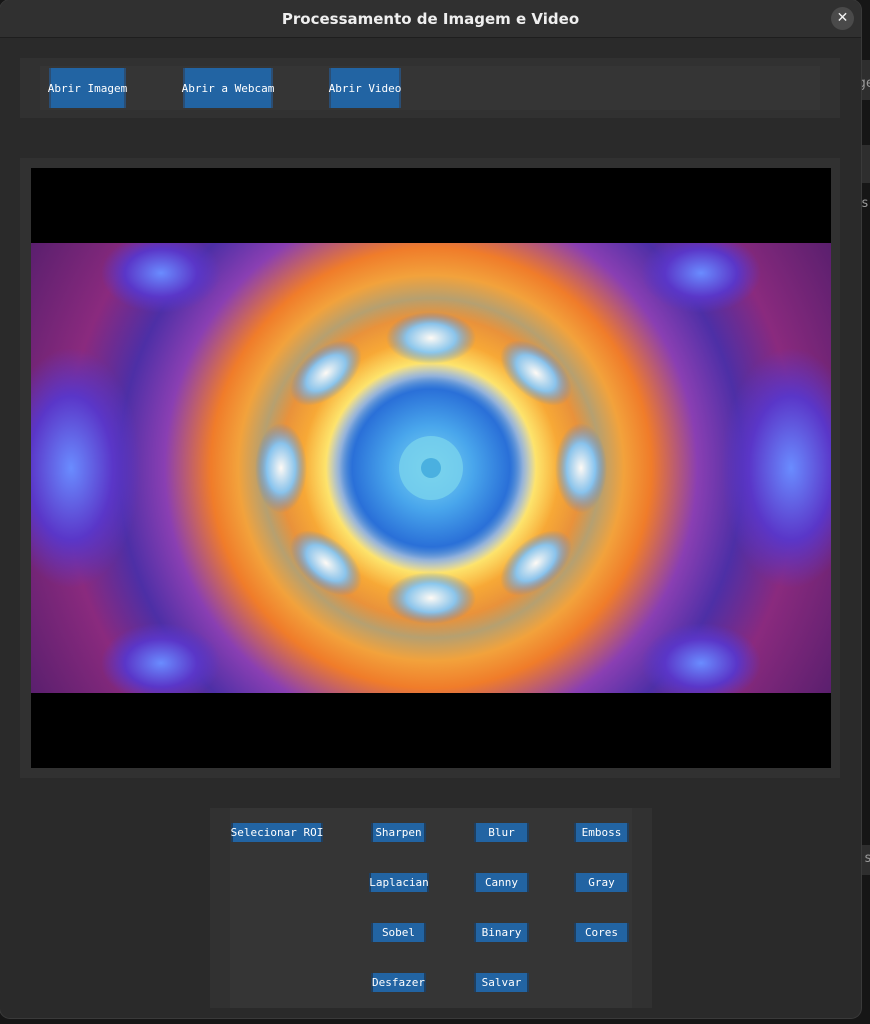 This screenshot has height=1024, width=870. I want to click on emboss-button: Emboss, so click(601, 832).